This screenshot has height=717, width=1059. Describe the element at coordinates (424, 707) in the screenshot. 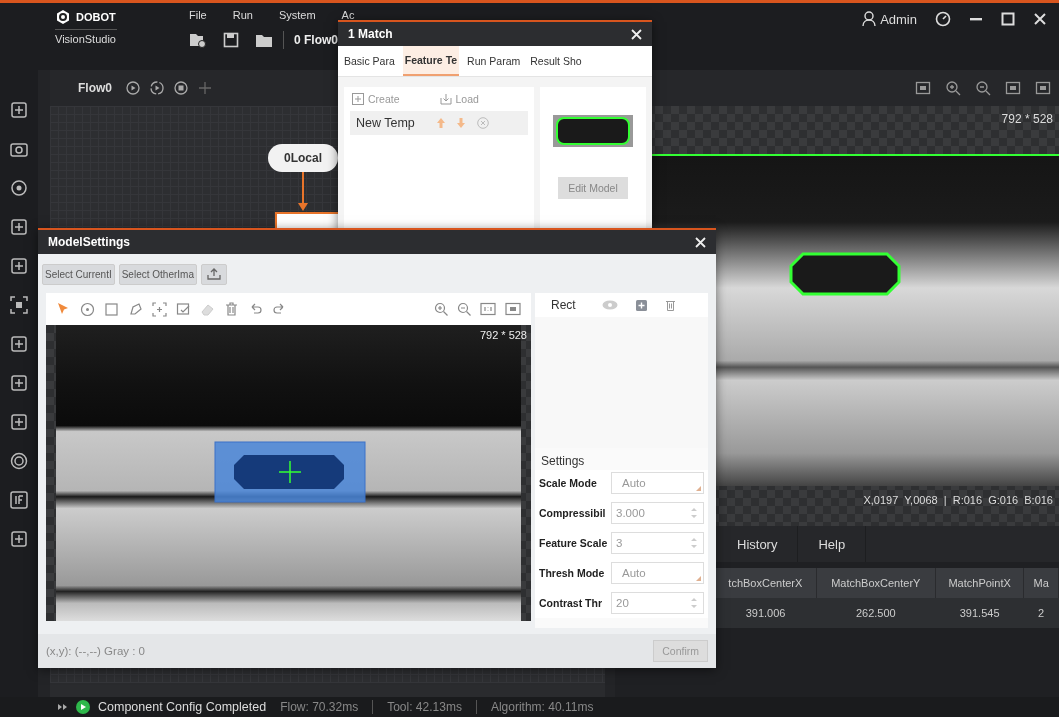

I see `timing-text: Tool: 42.13ms` at that location.